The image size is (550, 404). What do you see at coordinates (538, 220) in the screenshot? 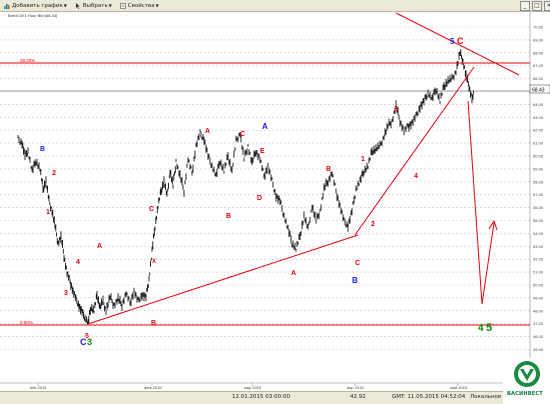
I see `y-tick-label: 55.00` at bounding box center [538, 220].